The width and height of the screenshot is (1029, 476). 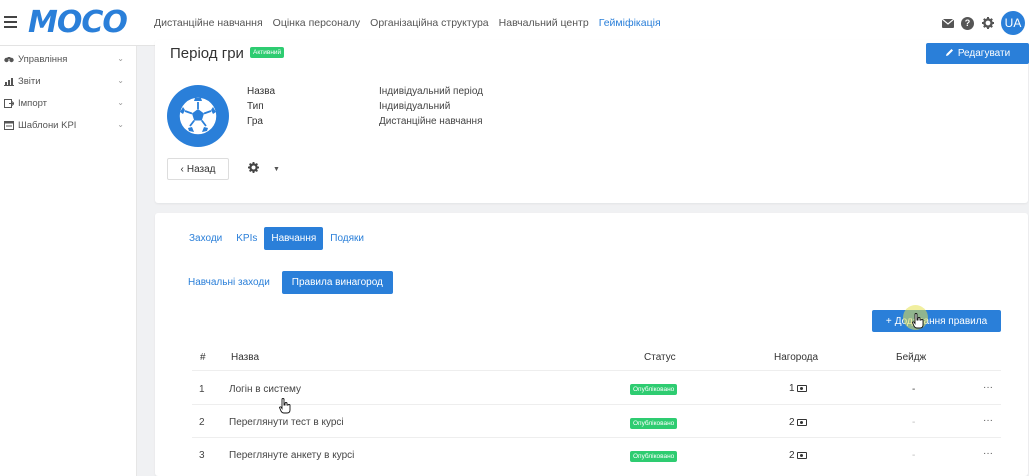 I want to click on nav-org-structure: Організаційна структура, so click(x=429, y=23).